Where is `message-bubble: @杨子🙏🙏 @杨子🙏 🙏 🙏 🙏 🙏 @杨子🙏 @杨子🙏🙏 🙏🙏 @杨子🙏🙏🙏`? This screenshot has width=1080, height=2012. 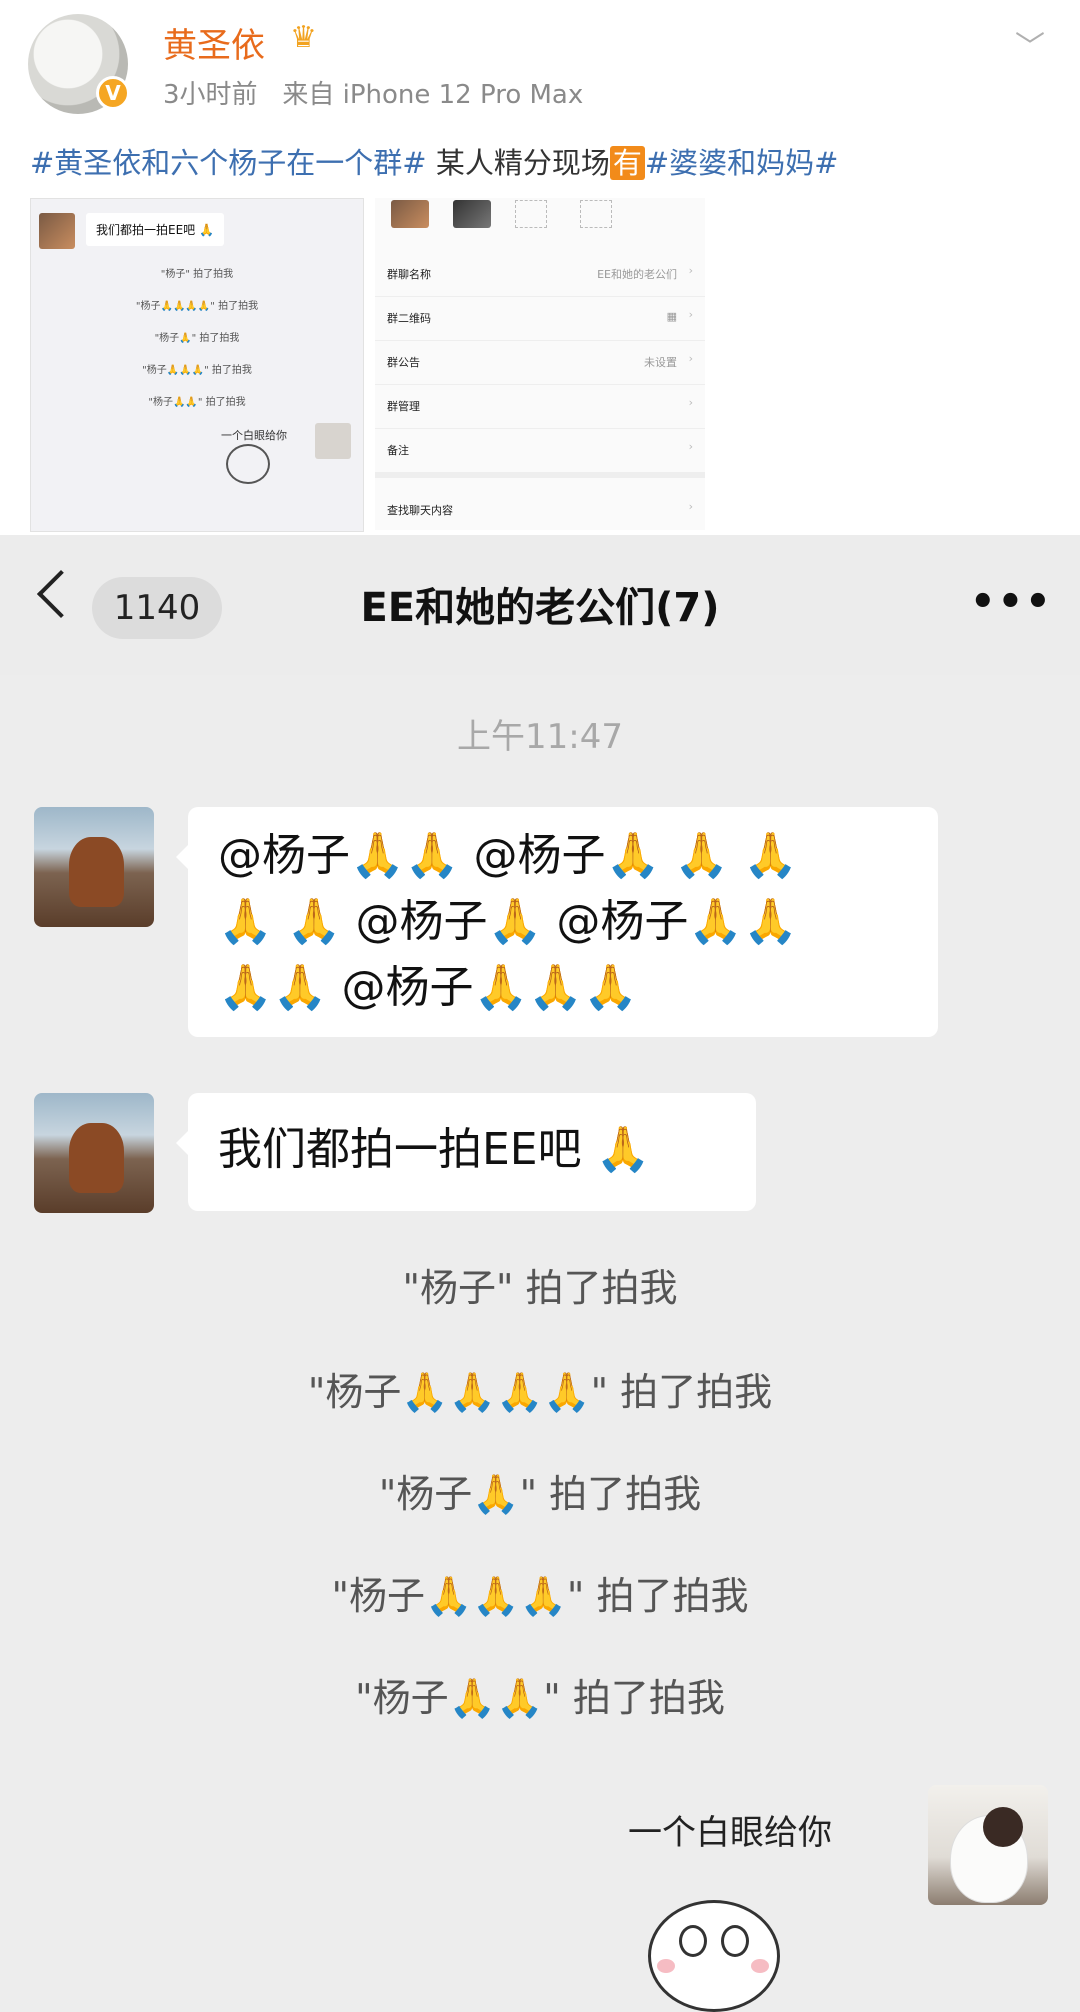 message-bubble: @杨子🙏🙏 @杨子🙏 🙏 🙏 🙏 🙏 @杨子🙏 @杨子🙏🙏 🙏🙏 @杨子🙏🙏🙏 is located at coordinates (557, 922).